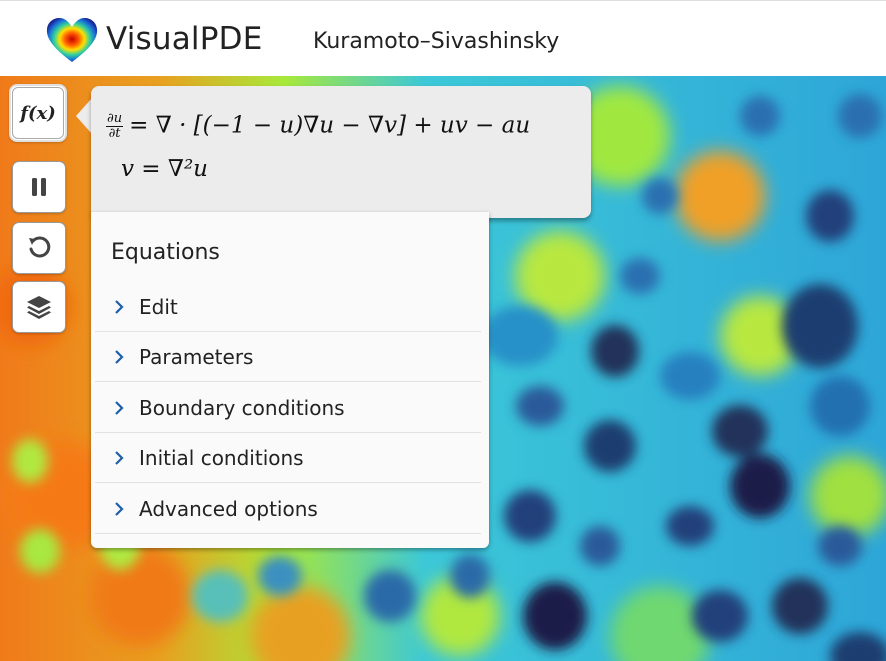 Image resolution: width=886 pixels, height=661 pixels. Describe the element at coordinates (72, 40) in the screenshot. I see `heart-logo-icon` at that location.